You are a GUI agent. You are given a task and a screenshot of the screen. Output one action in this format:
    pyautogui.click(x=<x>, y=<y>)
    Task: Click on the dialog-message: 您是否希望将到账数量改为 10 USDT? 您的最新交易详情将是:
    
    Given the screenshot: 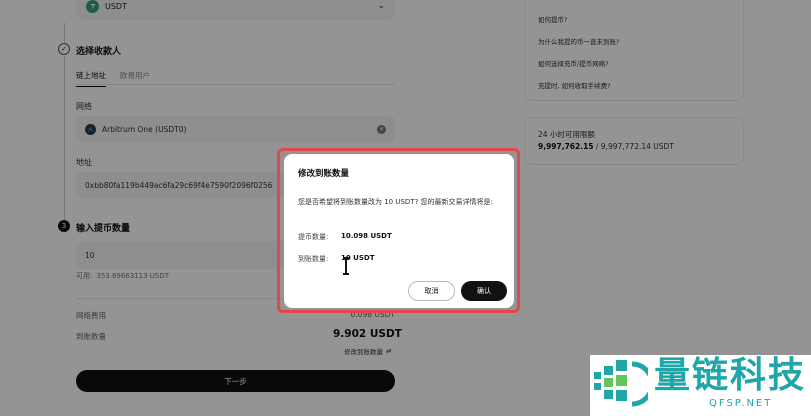 What is the action you would take?
    pyautogui.click(x=395, y=202)
    